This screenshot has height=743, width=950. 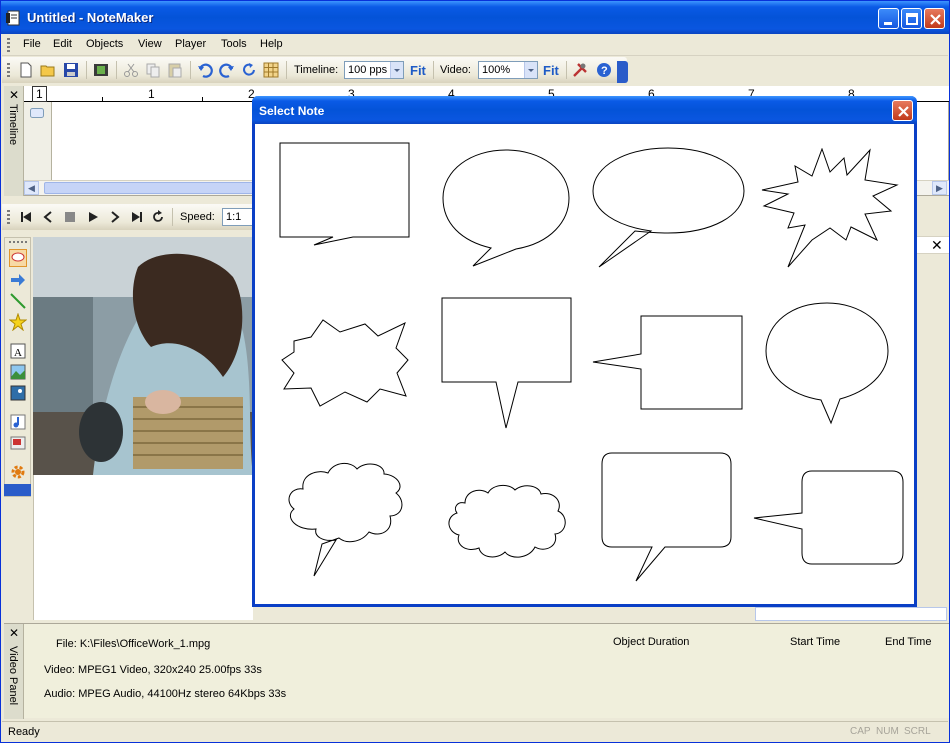 What do you see at coordinates (150, 44) in the screenshot?
I see `menu-view: View` at bounding box center [150, 44].